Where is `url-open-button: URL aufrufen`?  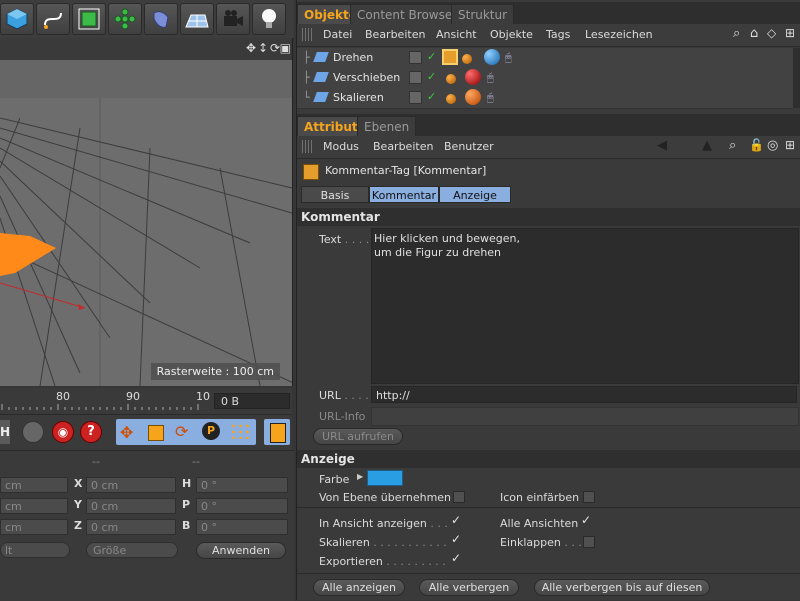
url-open-button: URL aufrufen is located at coordinates (358, 436).